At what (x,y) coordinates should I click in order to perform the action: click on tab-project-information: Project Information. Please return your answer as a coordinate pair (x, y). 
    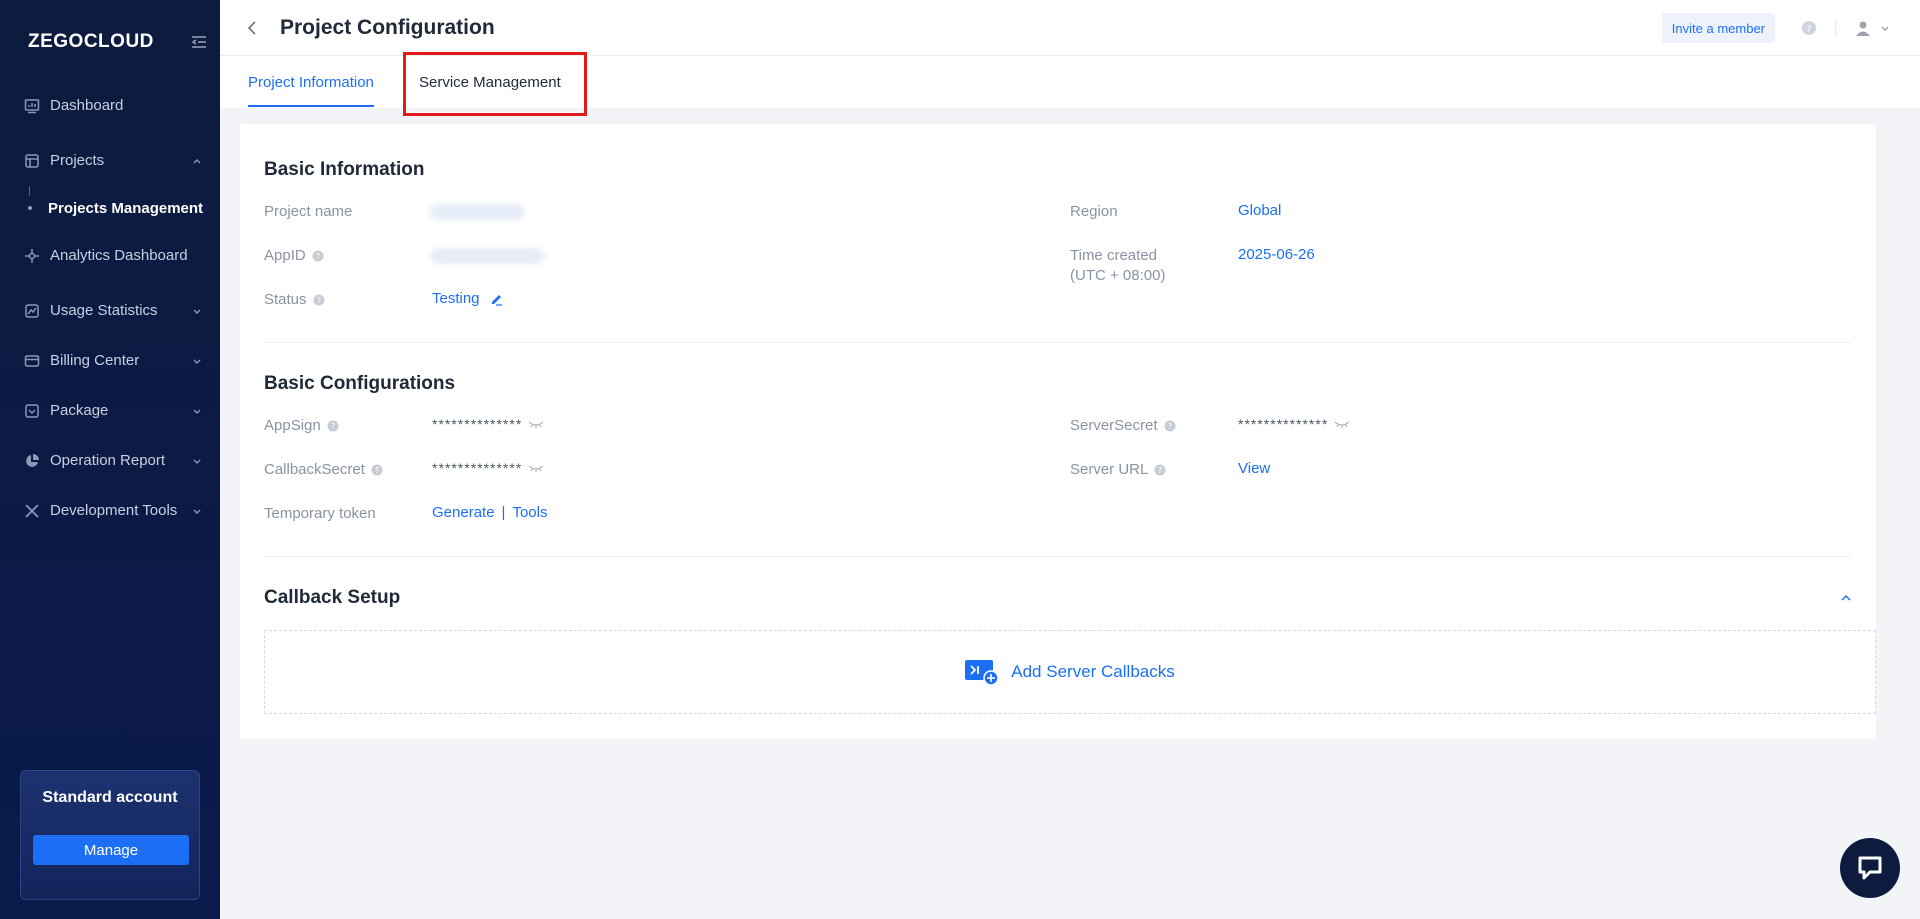
    Looking at the image, I should click on (311, 82).